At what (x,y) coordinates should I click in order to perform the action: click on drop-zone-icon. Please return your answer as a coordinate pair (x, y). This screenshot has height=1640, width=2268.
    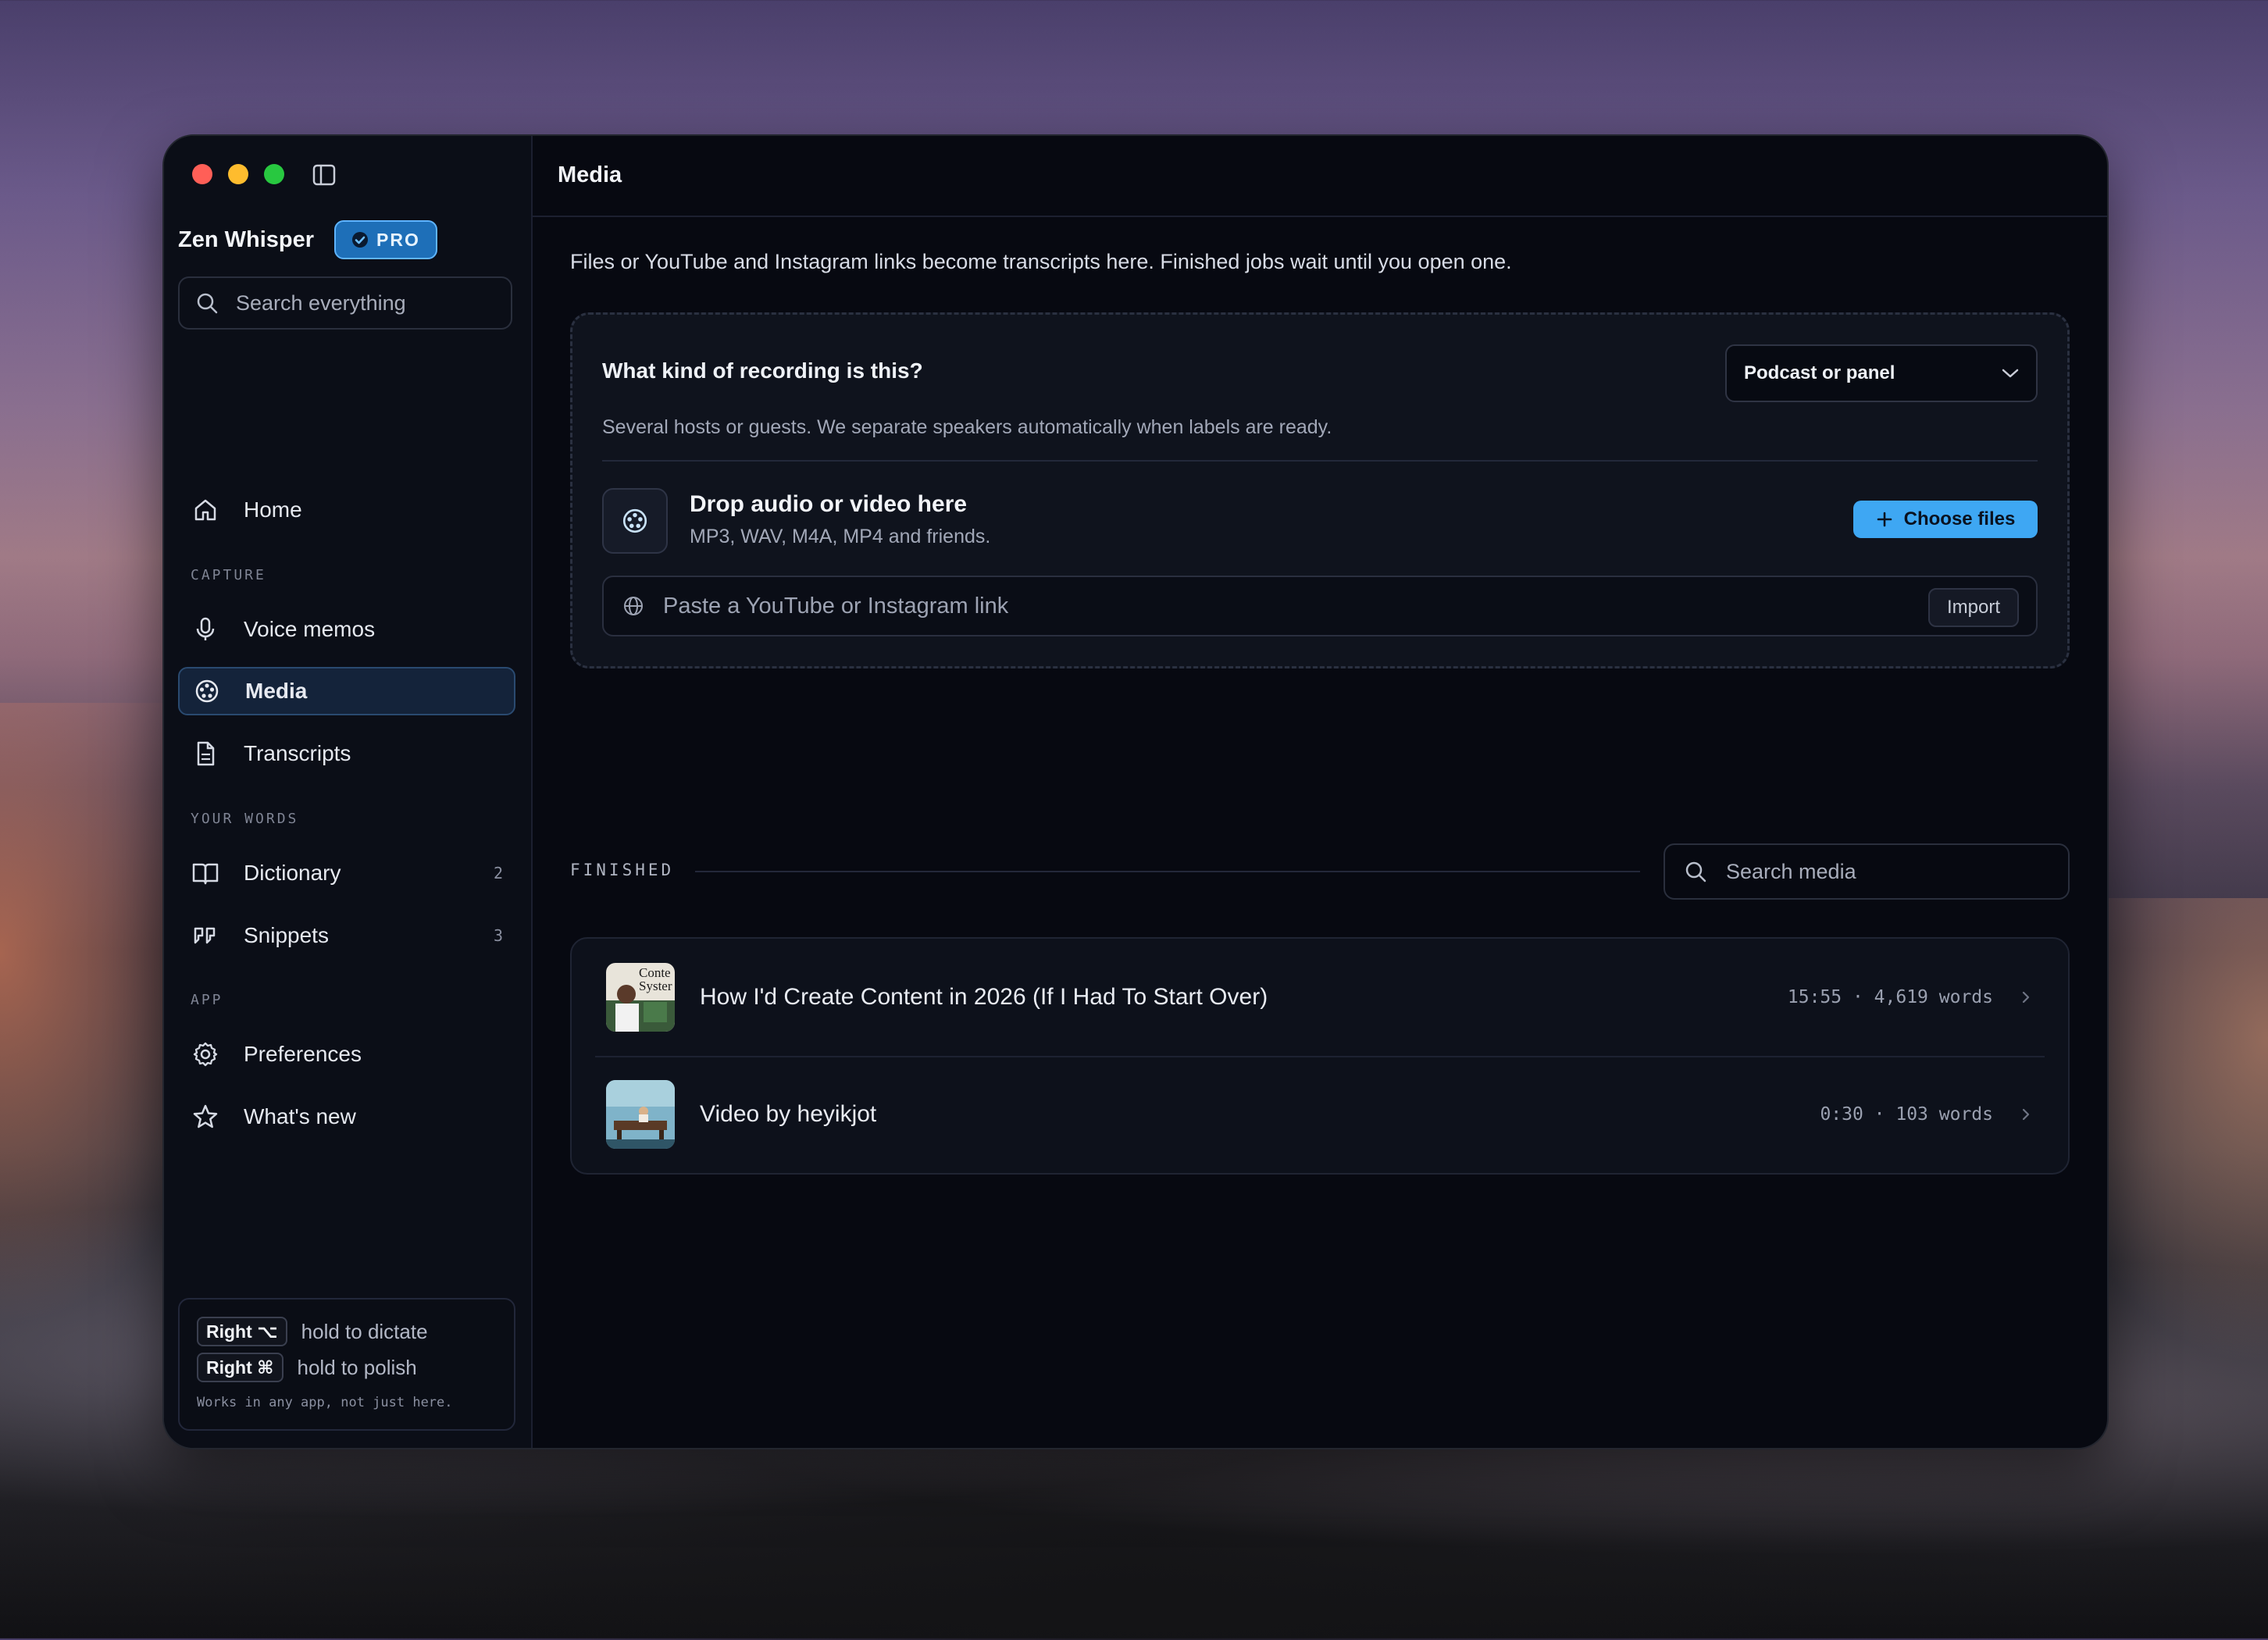
    Looking at the image, I should click on (635, 521).